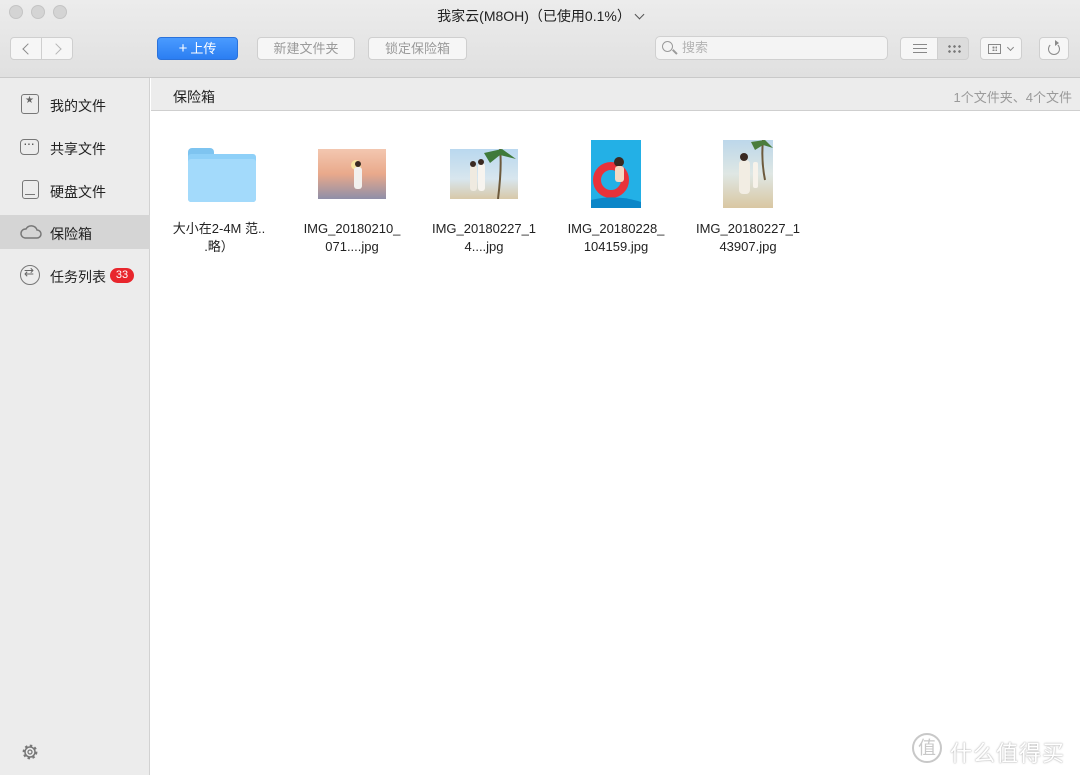 This screenshot has height=775, width=1080. I want to click on file-item-image: IMG_20180210_ 071....jpg, so click(352, 198).